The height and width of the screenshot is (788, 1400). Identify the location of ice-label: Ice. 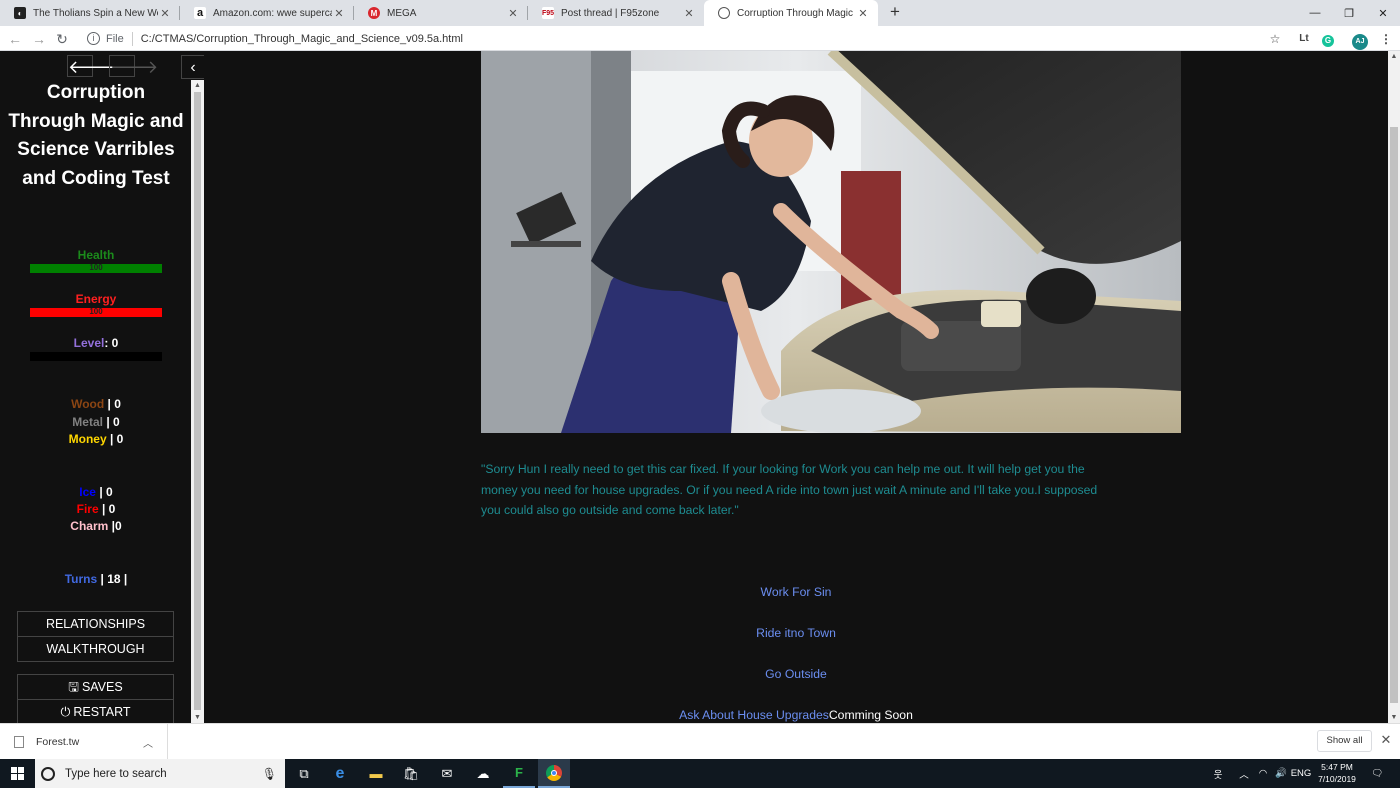
(87, 492).